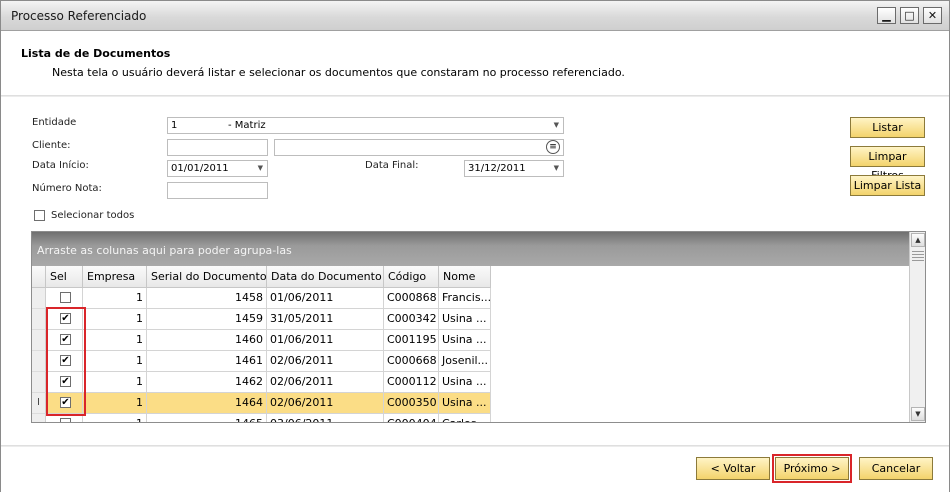 The height and width of the screenshot is (492, 950). I want to click on scroll-thumb, so click(918, 256).